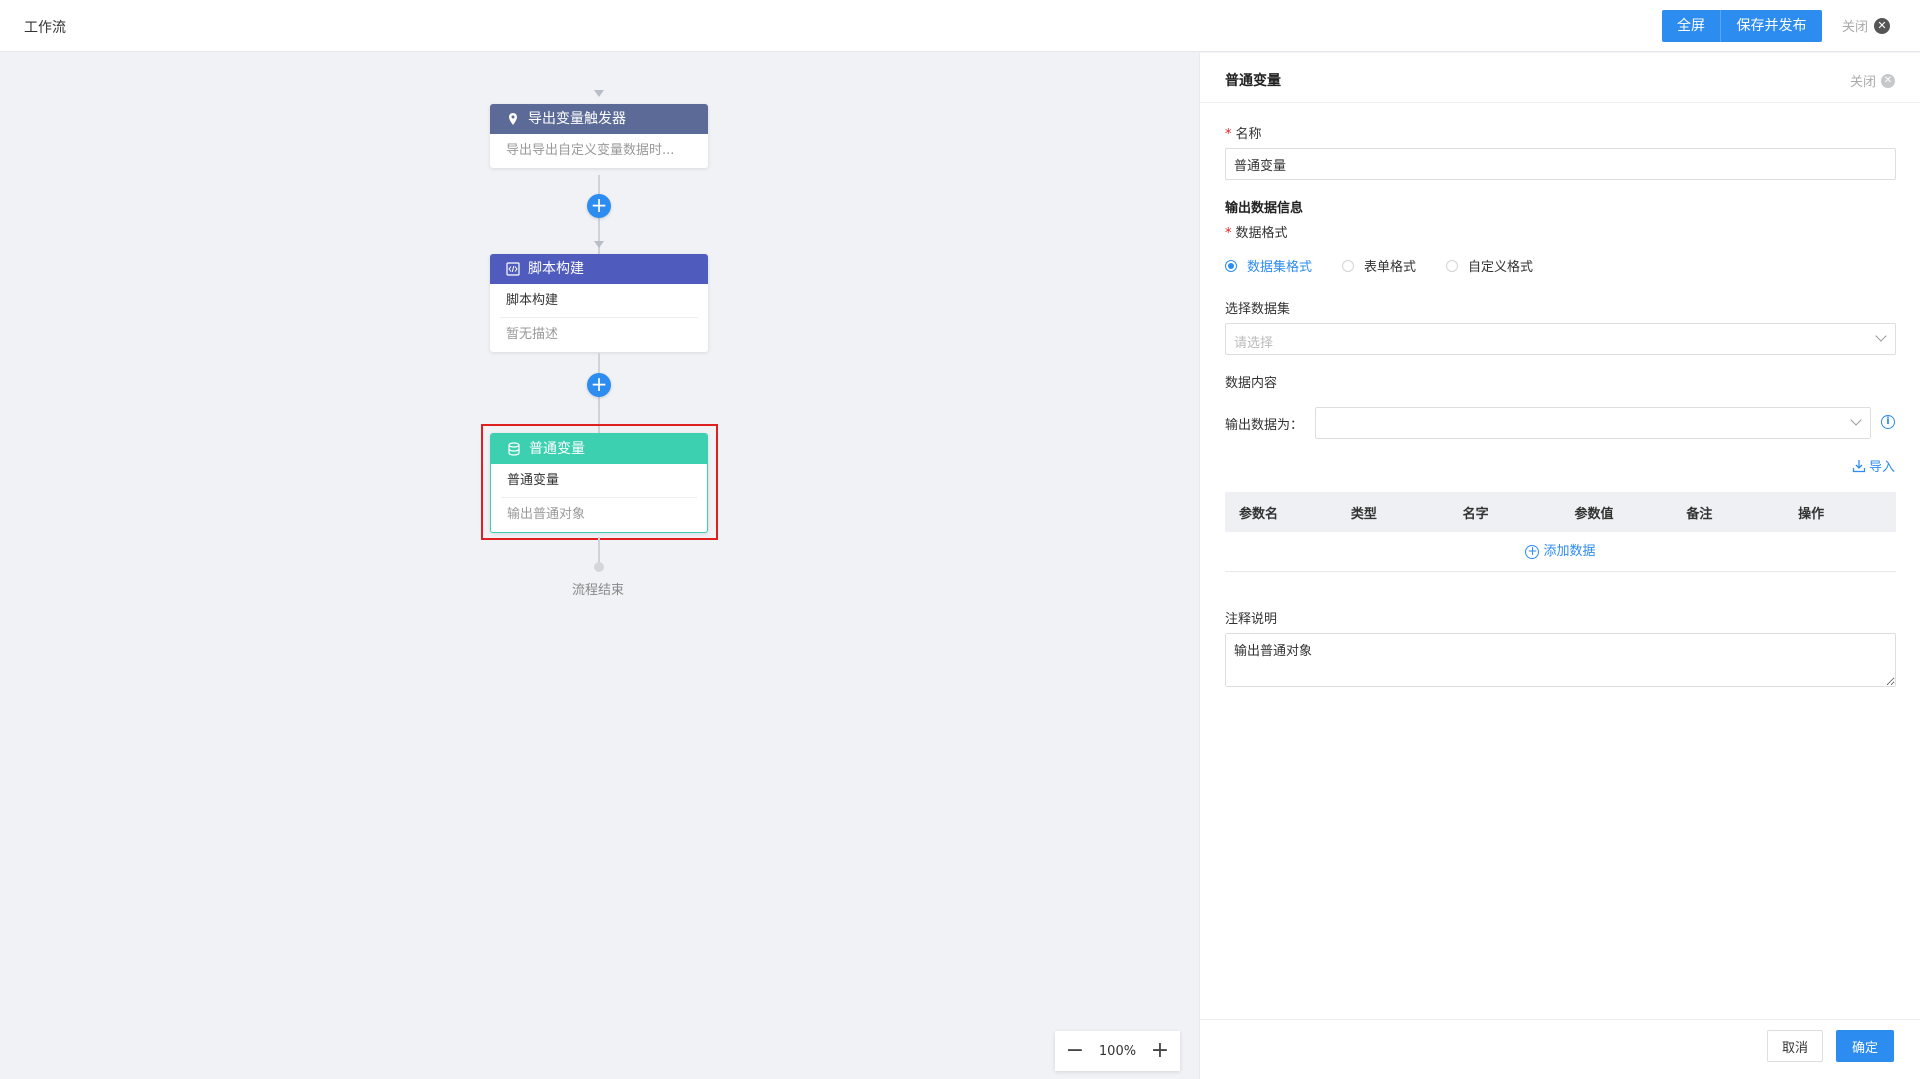 The image size is (1920, 1079). I want to click on name-label-text: 名称, so click(1248, 134).